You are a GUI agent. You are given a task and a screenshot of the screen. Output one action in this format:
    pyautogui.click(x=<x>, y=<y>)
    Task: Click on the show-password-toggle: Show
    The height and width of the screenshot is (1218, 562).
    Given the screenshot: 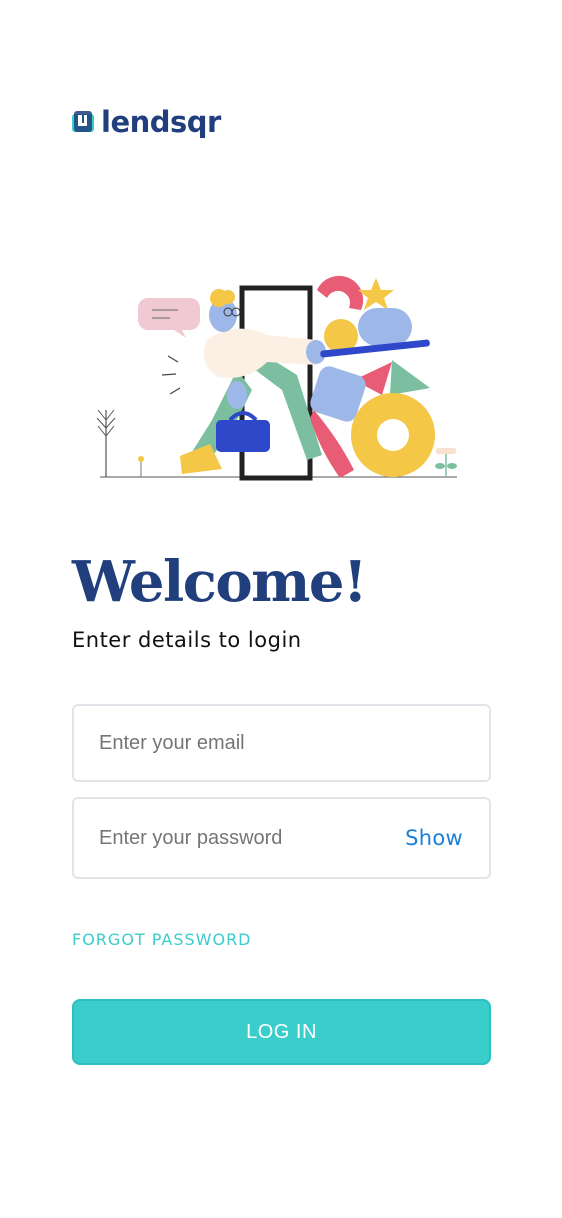 What is the action you would take?
    pyautogui.click(x=447, y=838)
    